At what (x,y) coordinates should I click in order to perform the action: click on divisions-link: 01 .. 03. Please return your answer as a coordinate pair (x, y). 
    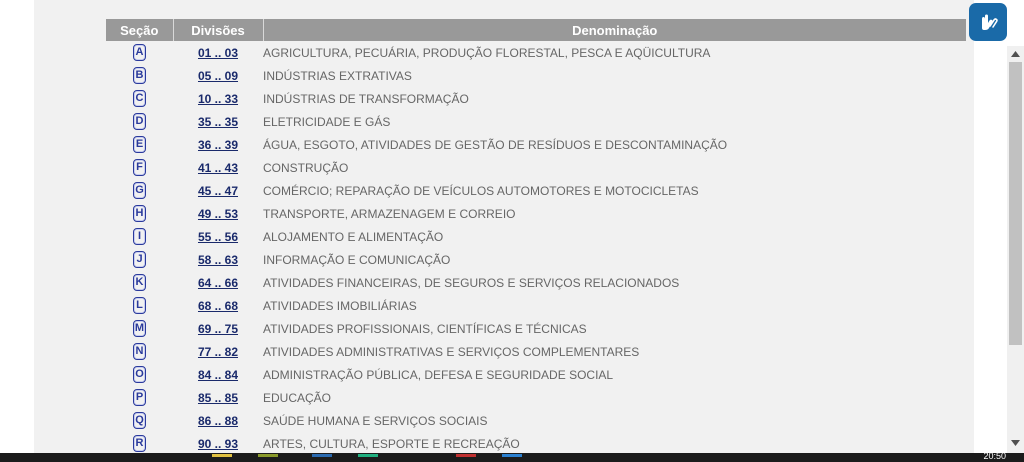
    Looking at the image, I should click on (218, 53).